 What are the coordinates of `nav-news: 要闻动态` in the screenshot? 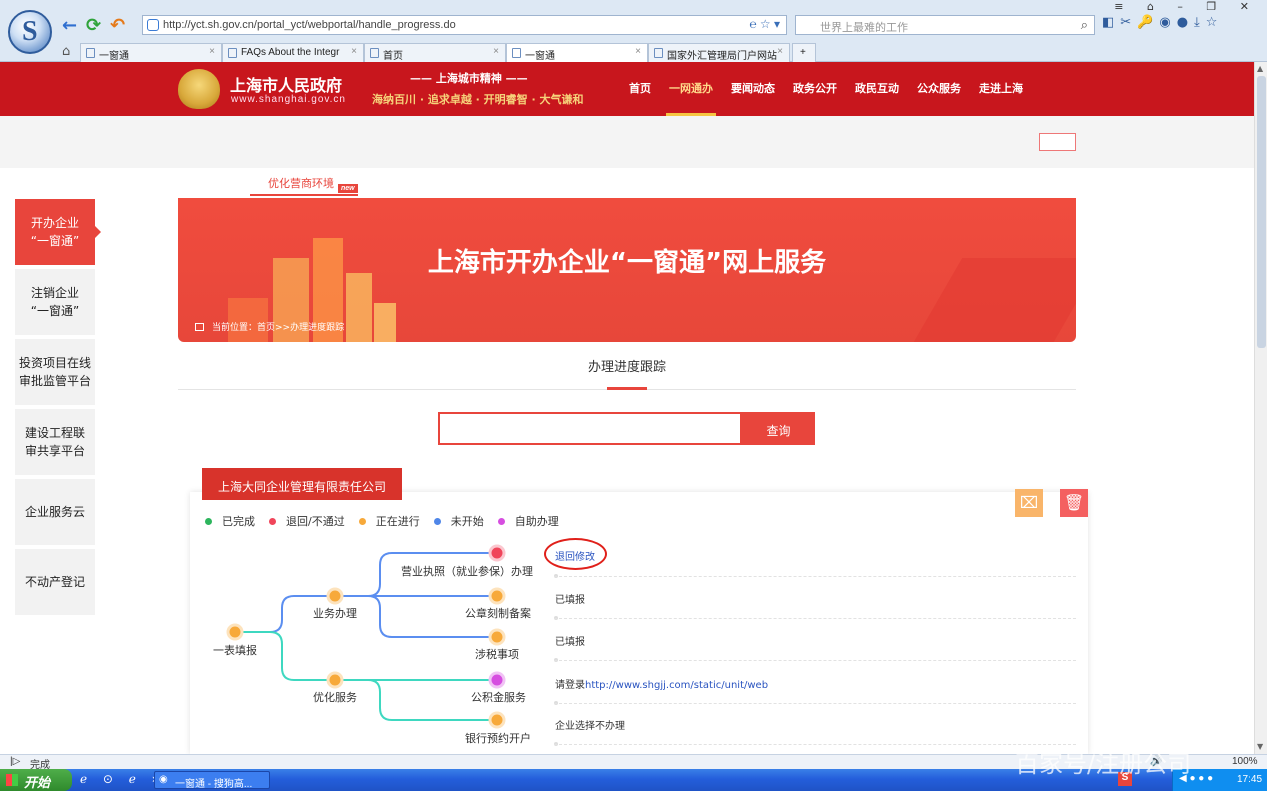 It's located at (753, 89).